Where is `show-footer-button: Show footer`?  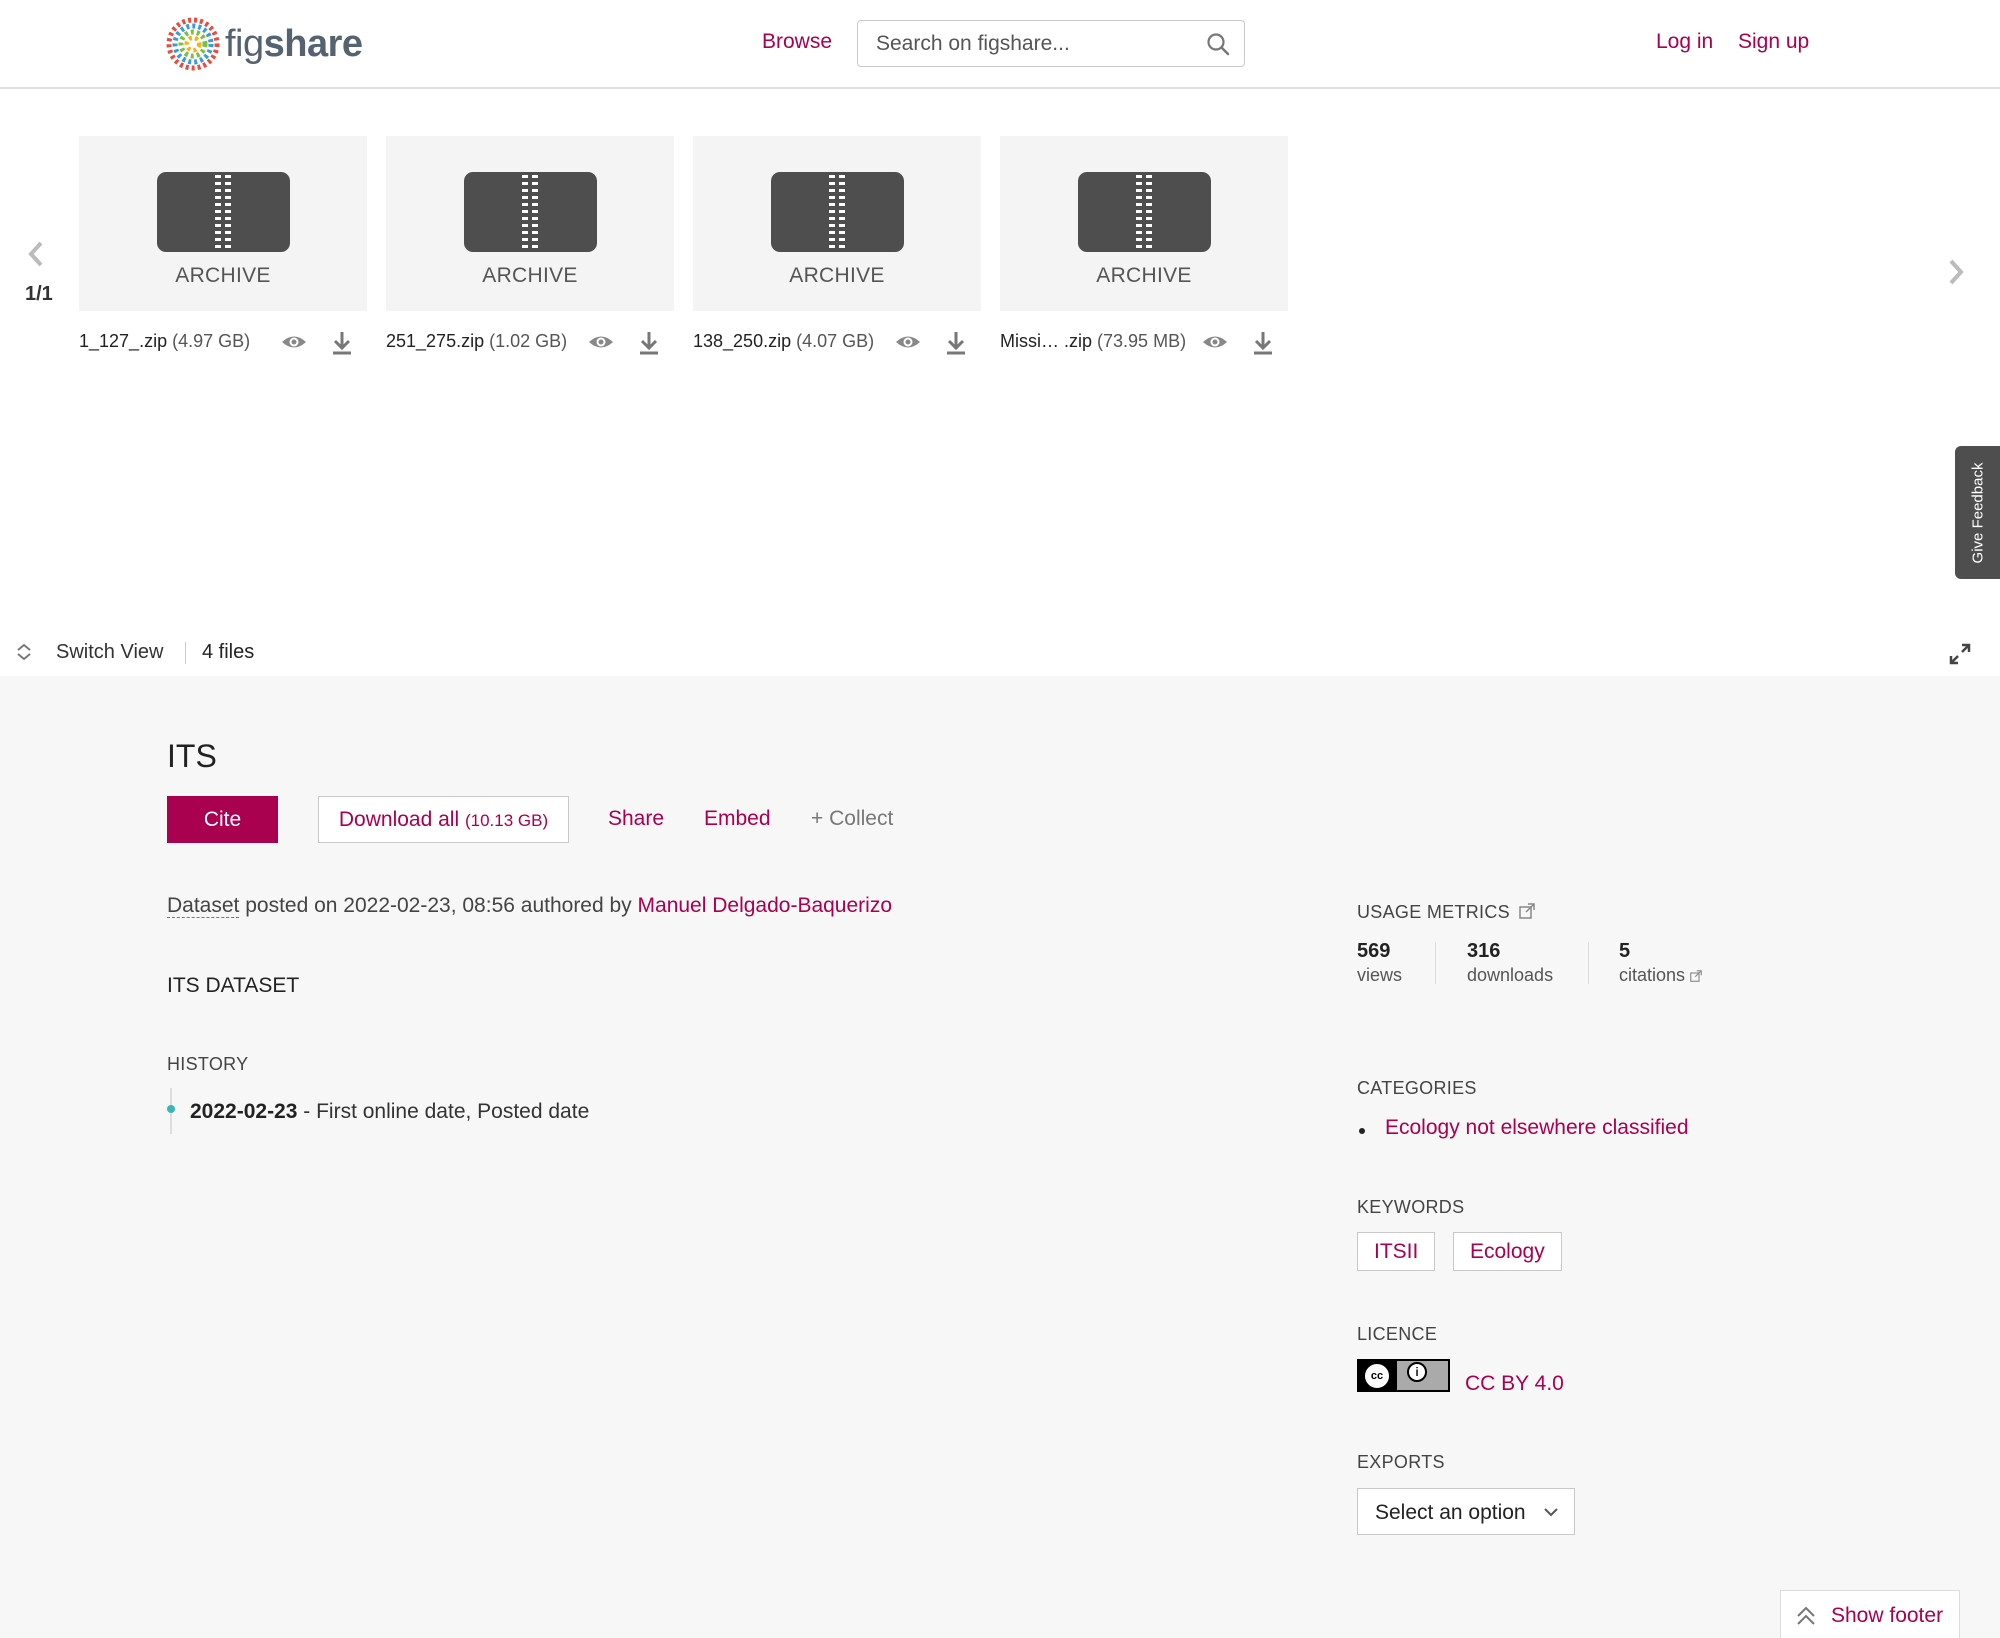 show-footer-button: Show footer is located at coordinates (1870, 1614).